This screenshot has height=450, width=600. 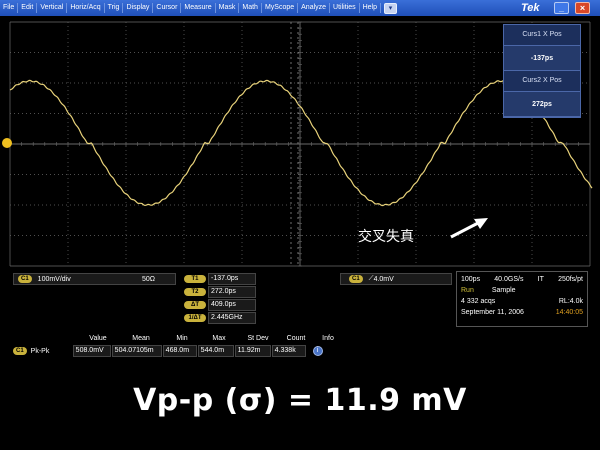 What do you see at coordinates (25, 279) in the screenshot?
I see `channel-badge: C1` at bounding box center [25, 279].